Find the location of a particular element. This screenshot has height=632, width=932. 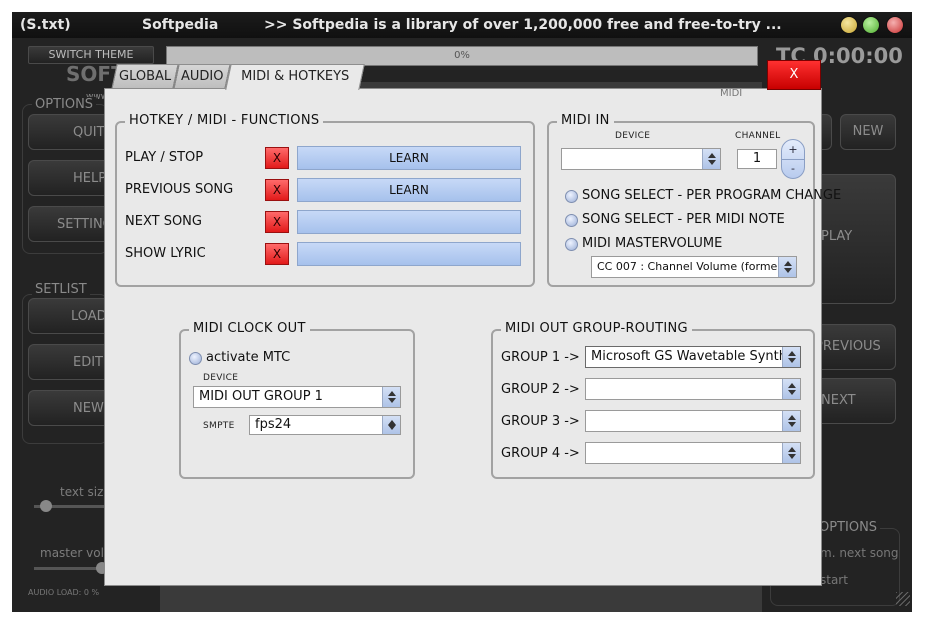

tab-global: GLOBAL is located at coordinates (145, 76).